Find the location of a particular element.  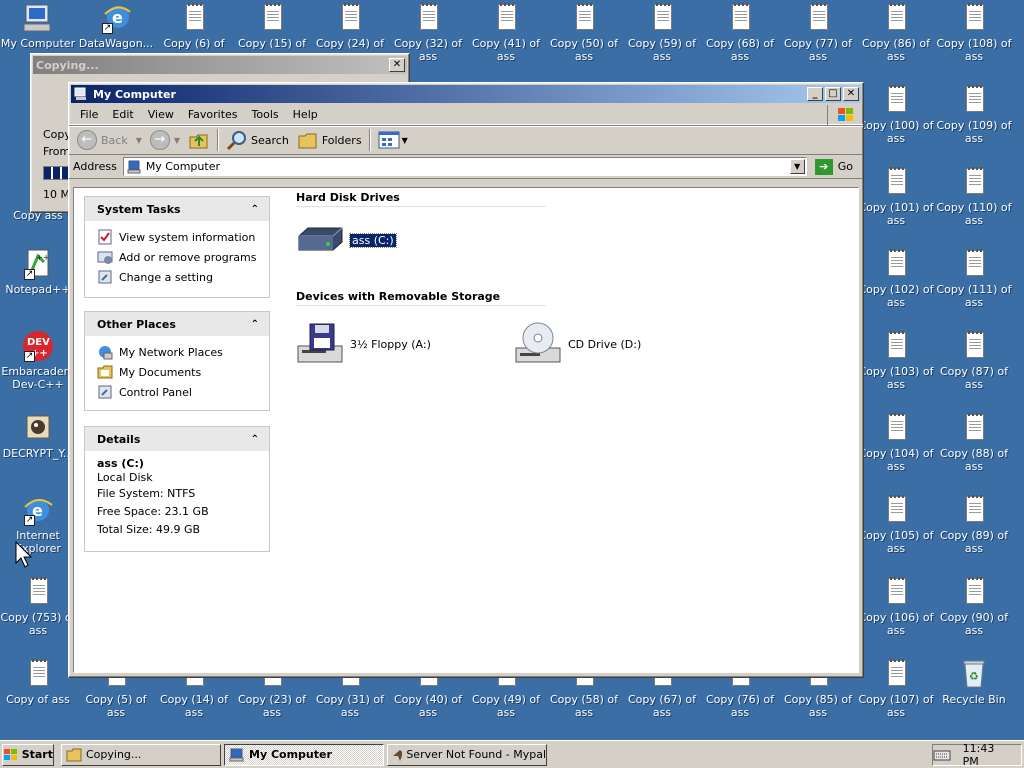

forward-button: → ▼ is located at coordinates (165, 140).